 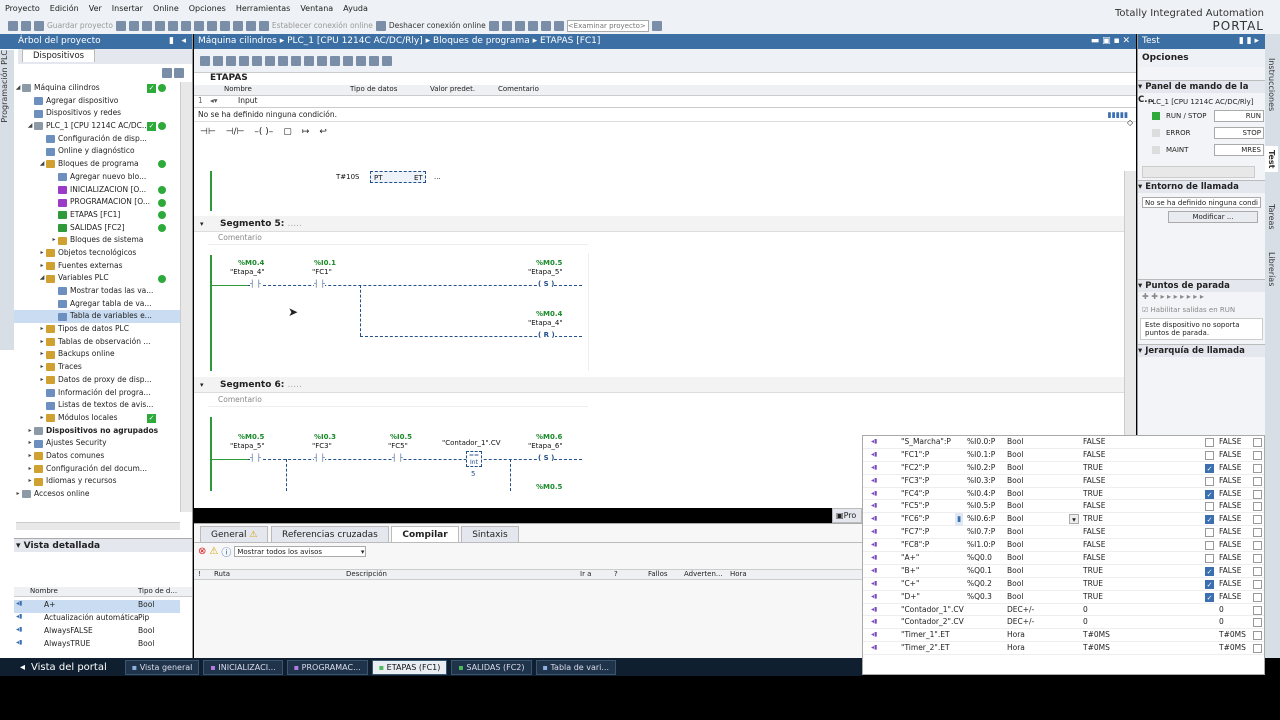 I want to click on undo-icon, so click(x=185, y=25).